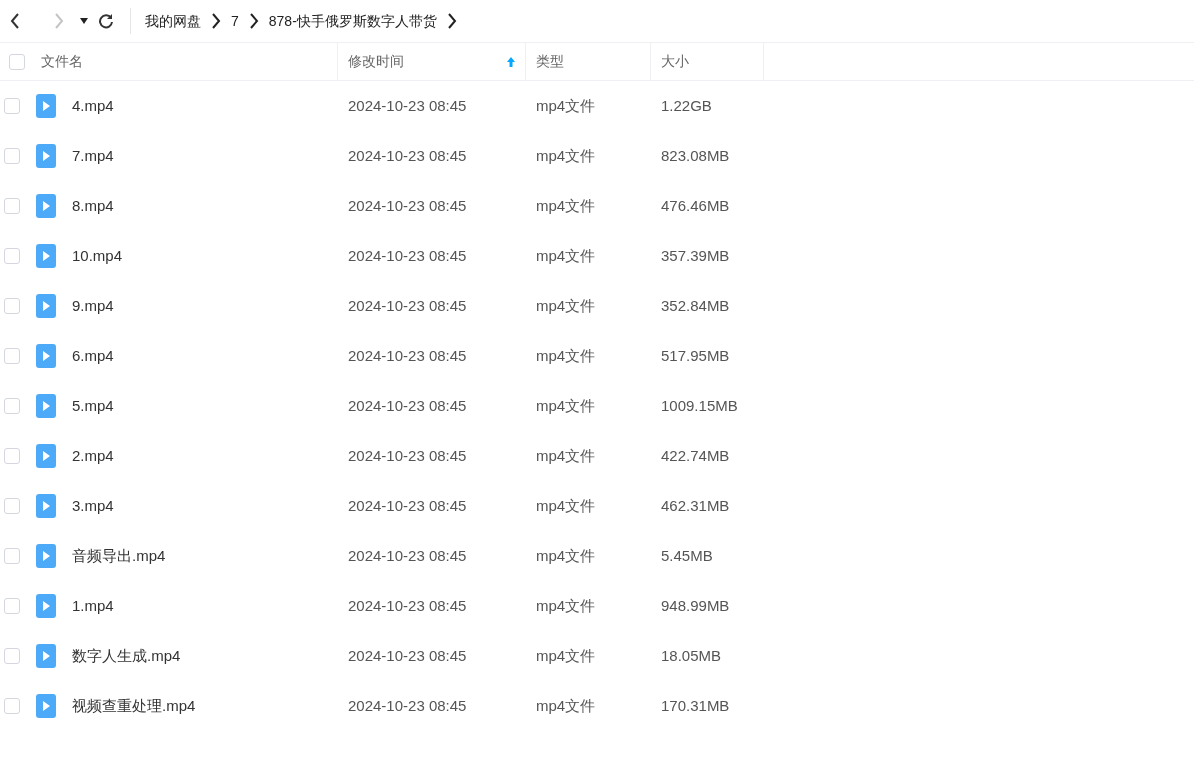  What do you see at coordinates (695, 355) in the screenshot?
I see `file-size: 517.95MB` at bounding box center [695, 355].